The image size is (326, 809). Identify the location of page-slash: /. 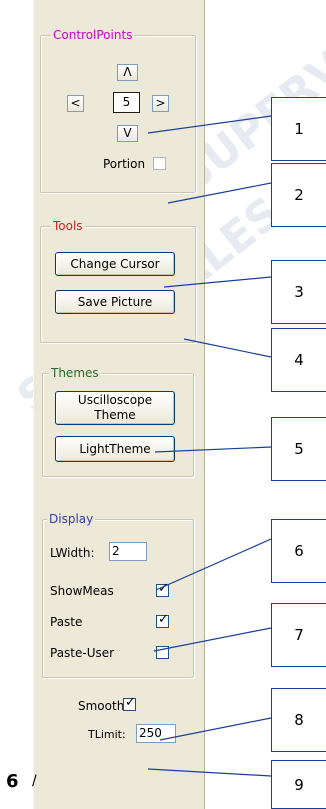
(34, 781).